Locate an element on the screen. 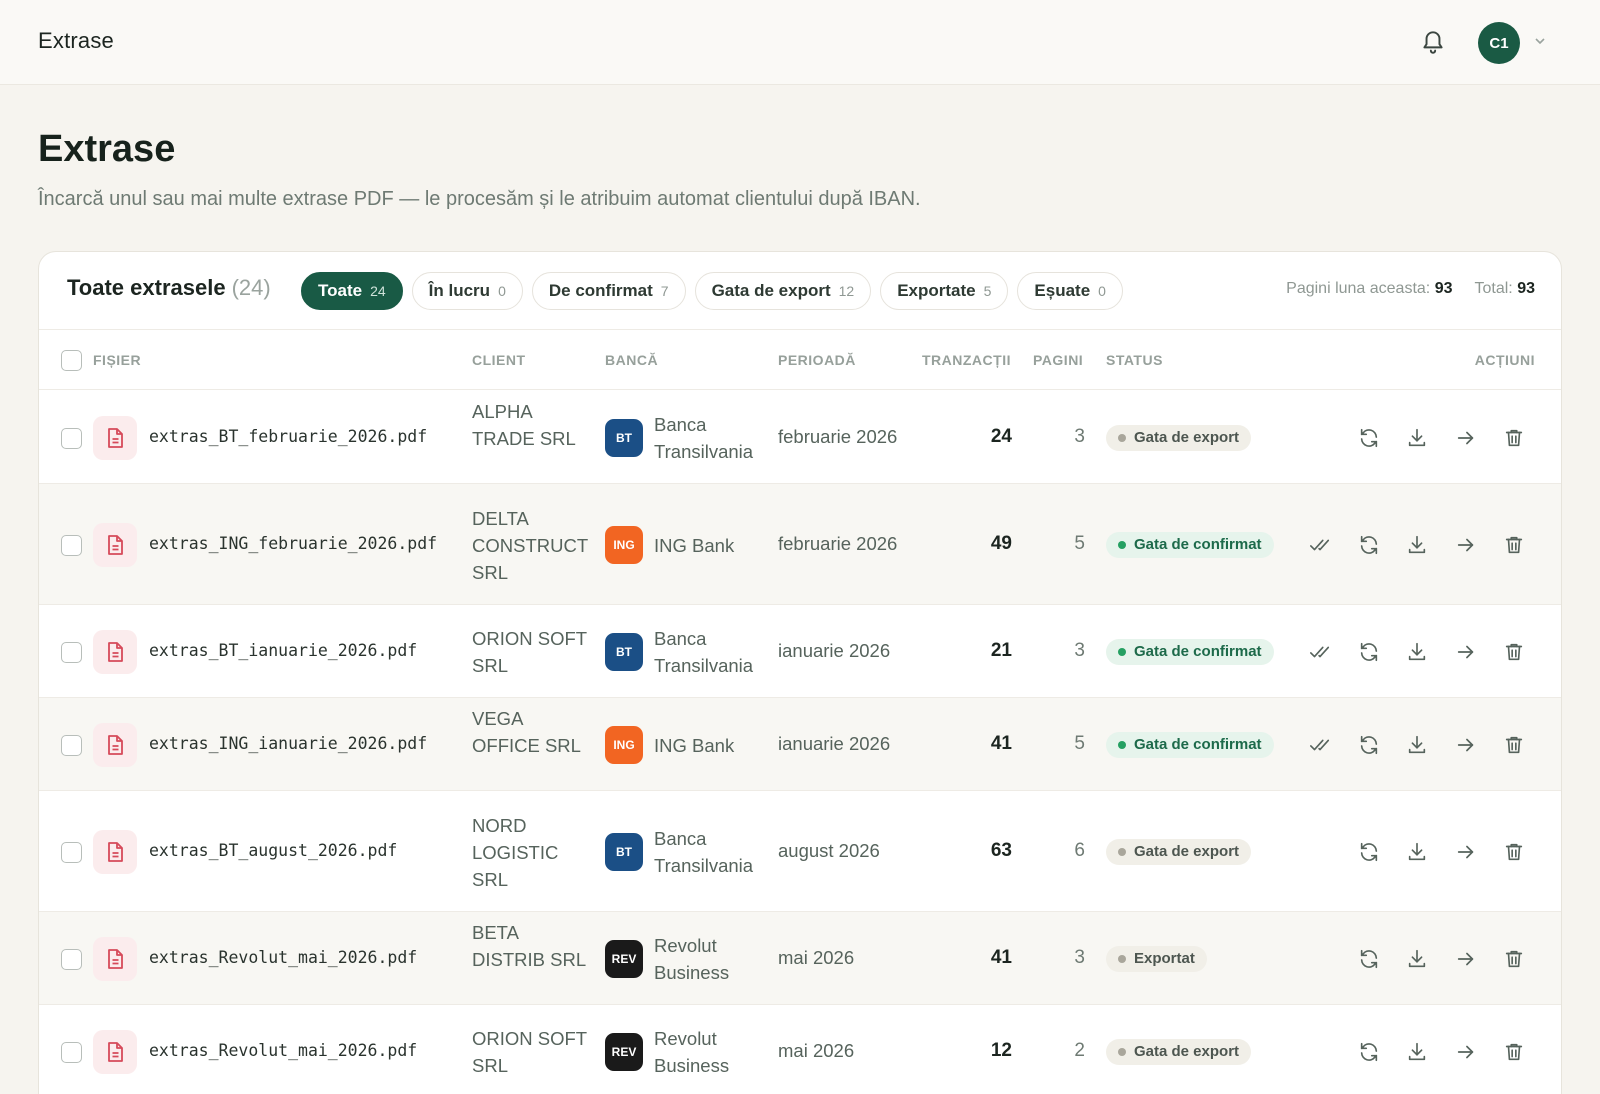 This screenshot has height=1094, width=1600. top-bar: Extrase C1 is located at coordinates (800, 42).